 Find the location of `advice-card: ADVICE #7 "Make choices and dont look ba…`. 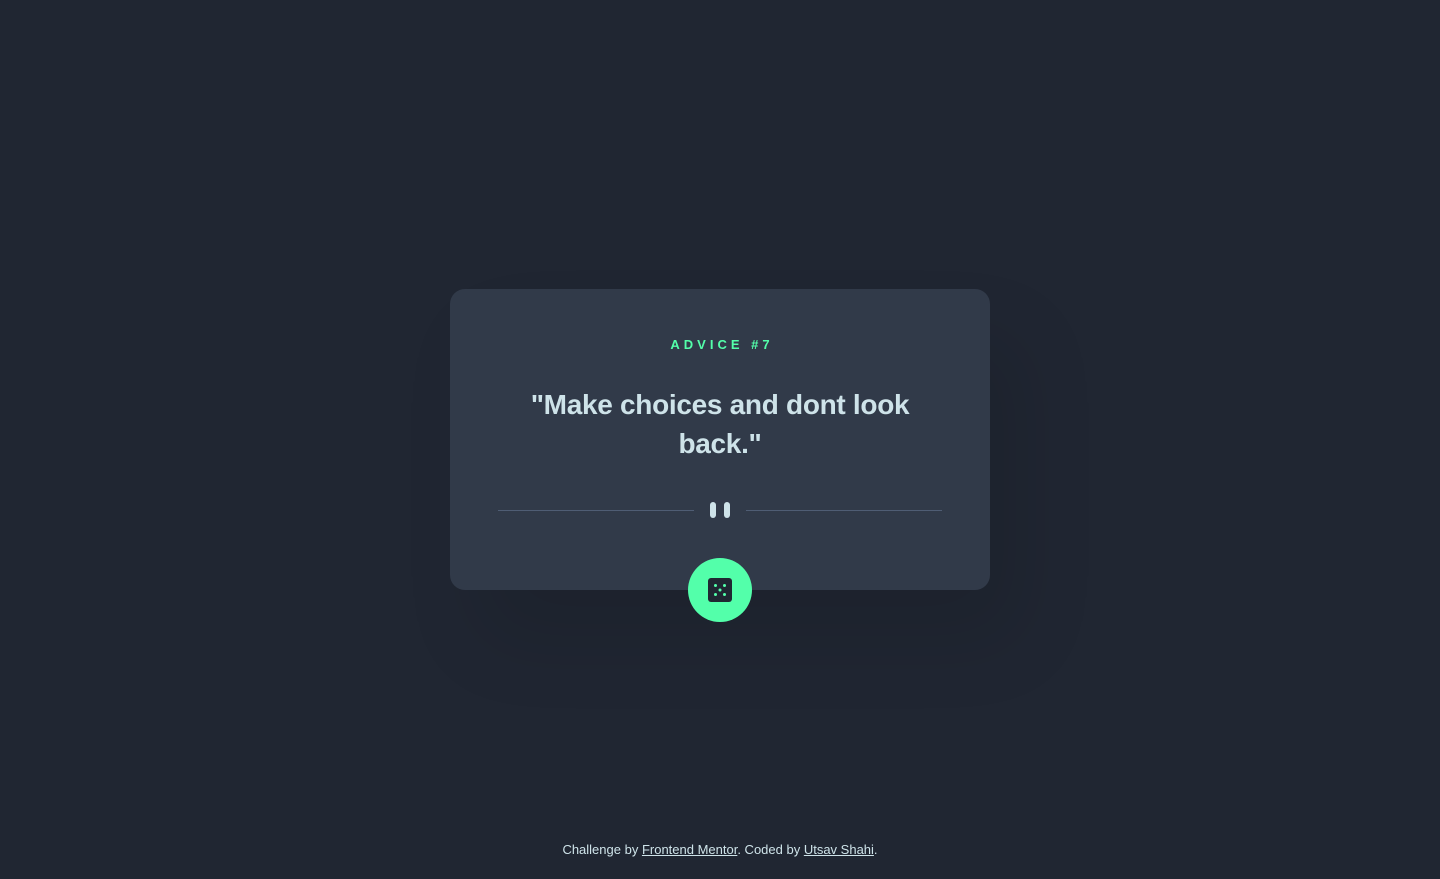

advice-card: ADVICE #7 "Make choices and dont look ba… is located at coordinates (720, 455).